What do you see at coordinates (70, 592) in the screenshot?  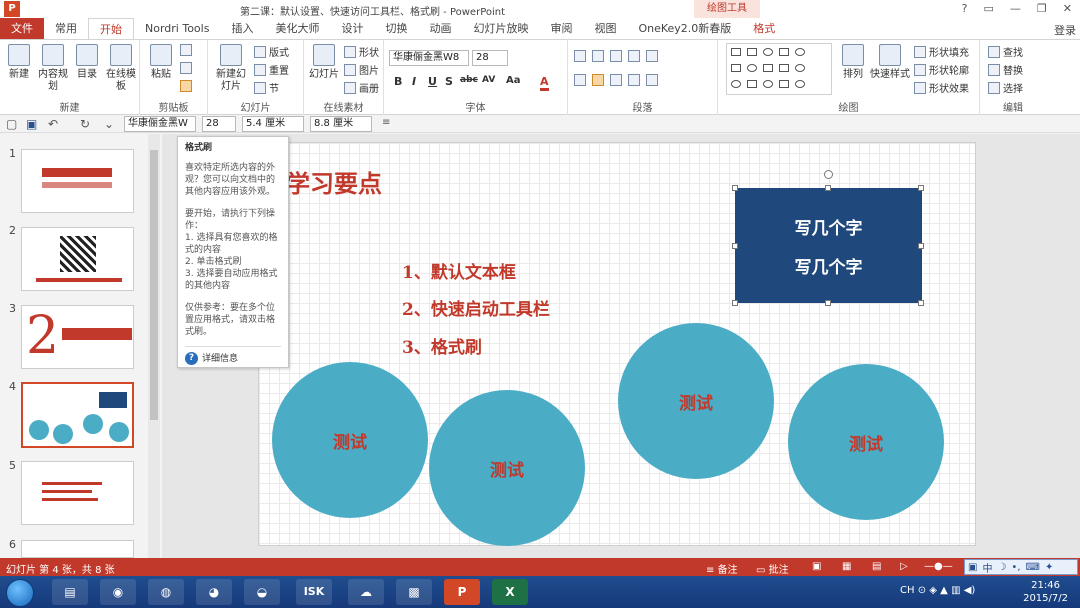 I see `explorer-taskbar-icon: ▤` at bounding box center [70, 592].